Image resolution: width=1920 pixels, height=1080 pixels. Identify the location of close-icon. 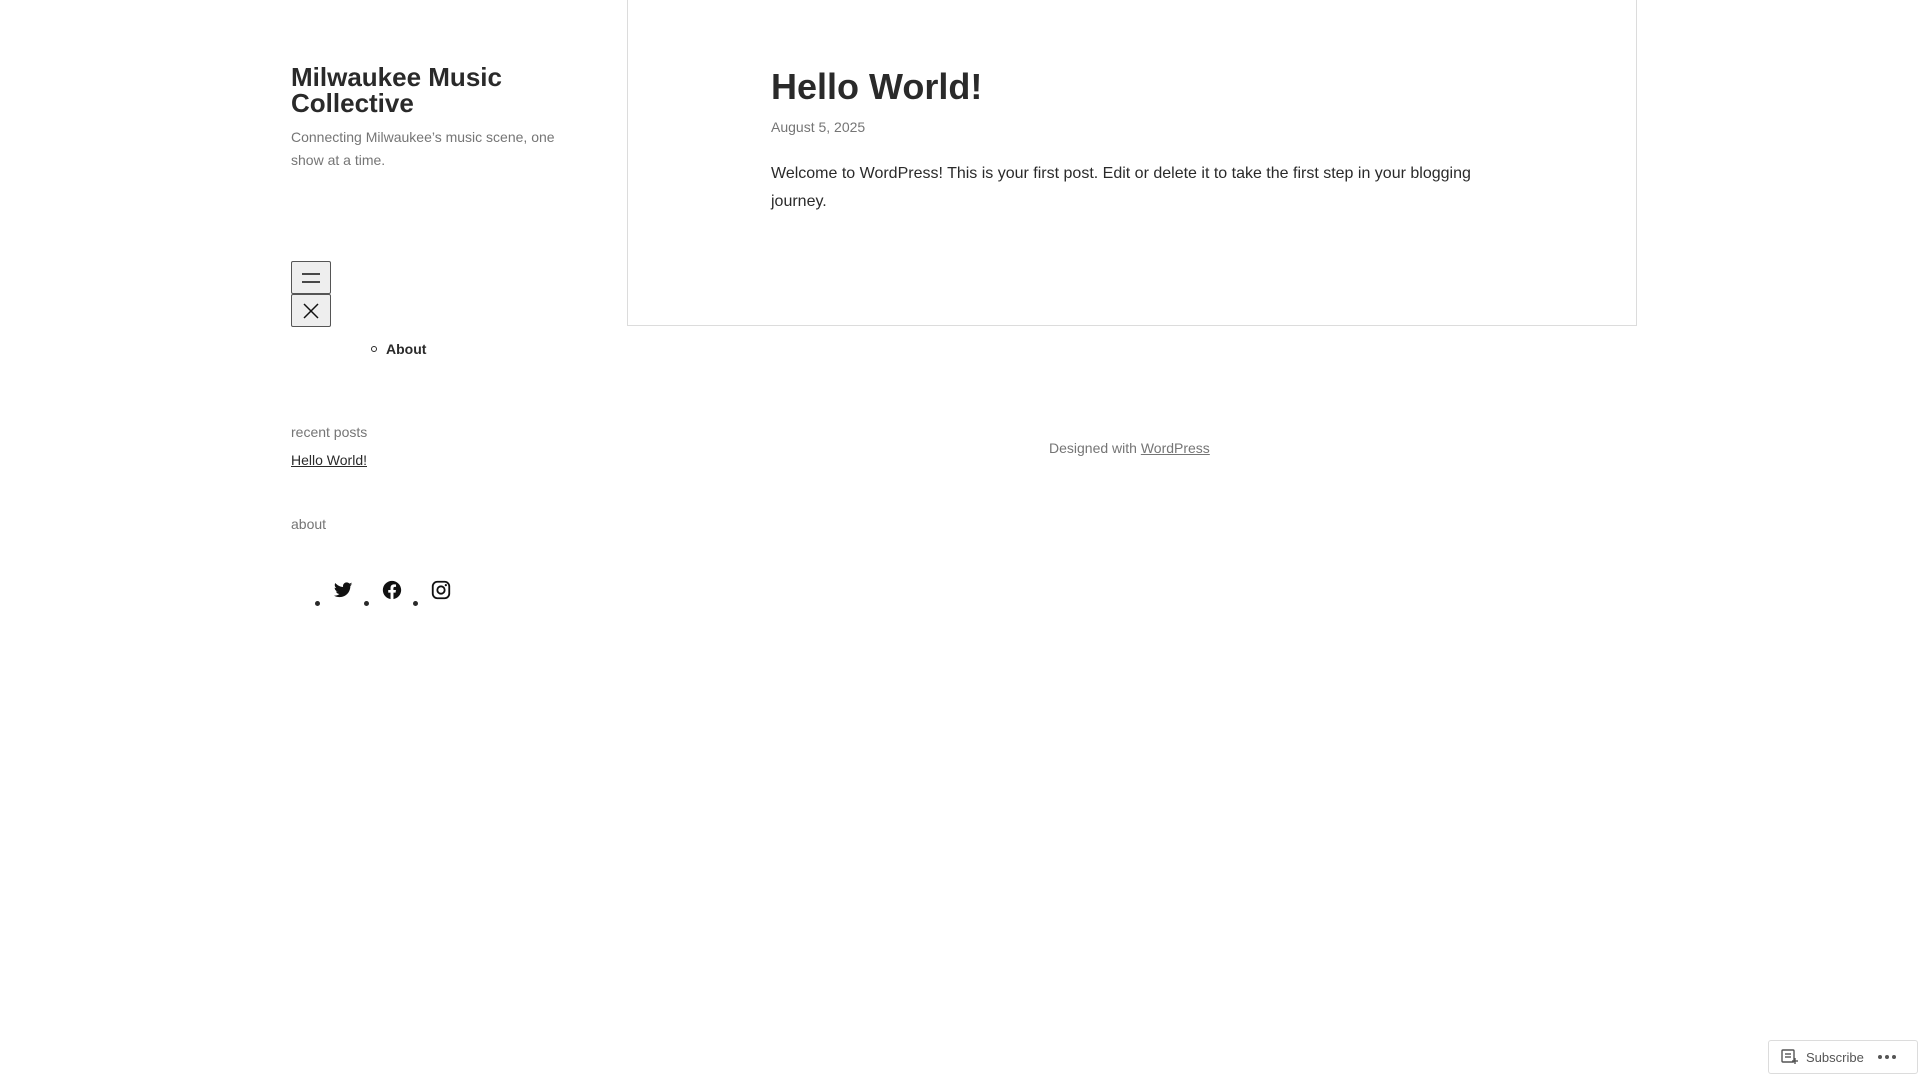
(311, 310).